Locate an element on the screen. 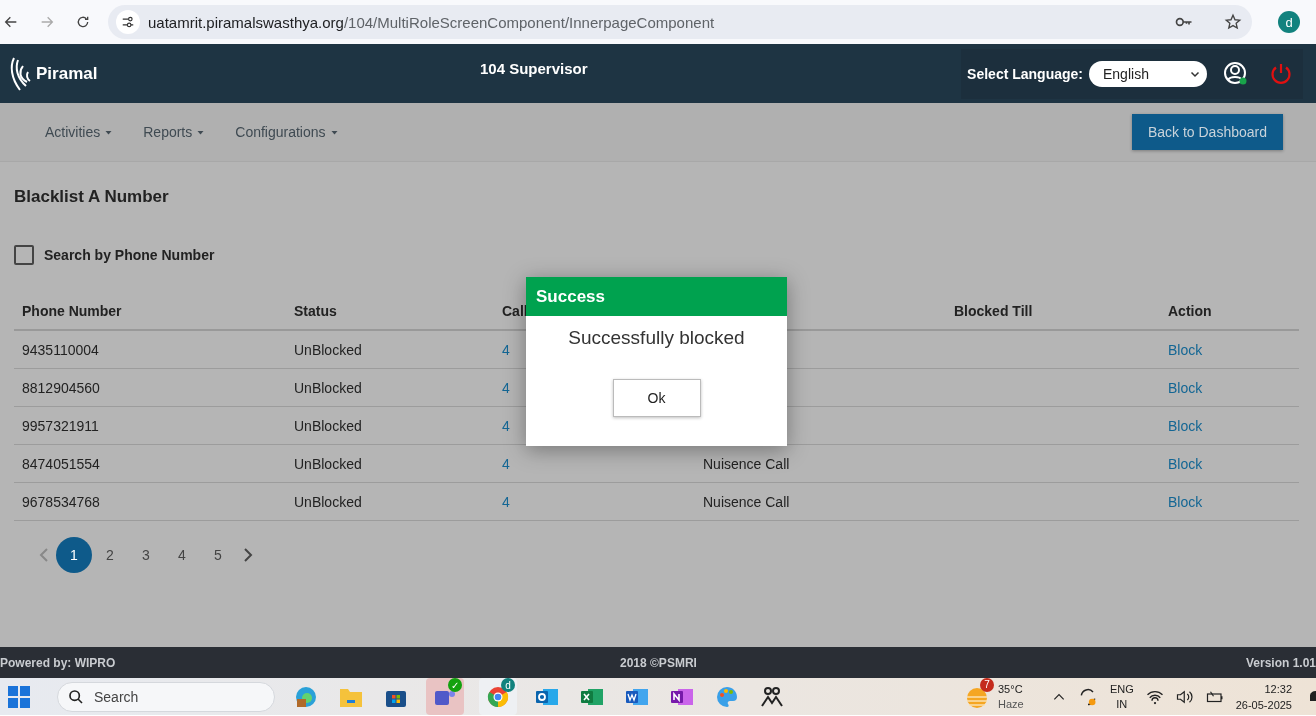 The height and width of the screenshot is (716, 1316). dialog-title: Success is located at coordinates (656, 296).